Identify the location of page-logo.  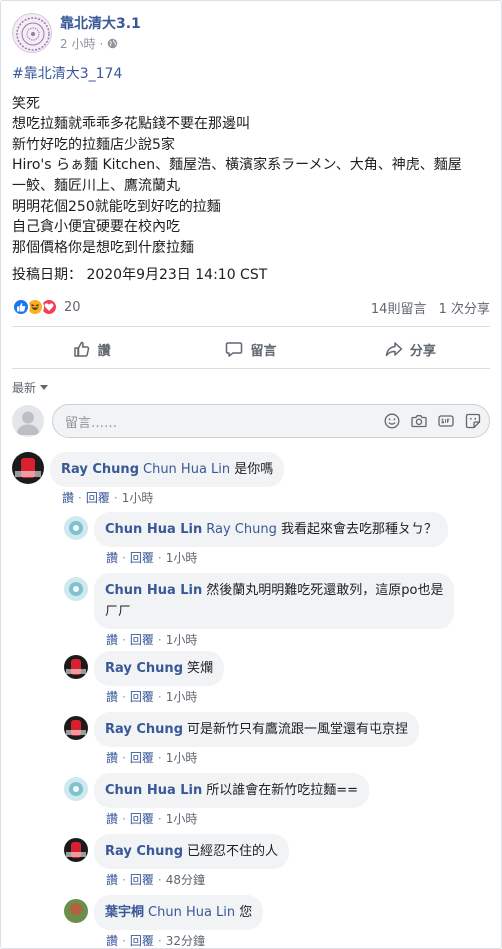
(32, 33).